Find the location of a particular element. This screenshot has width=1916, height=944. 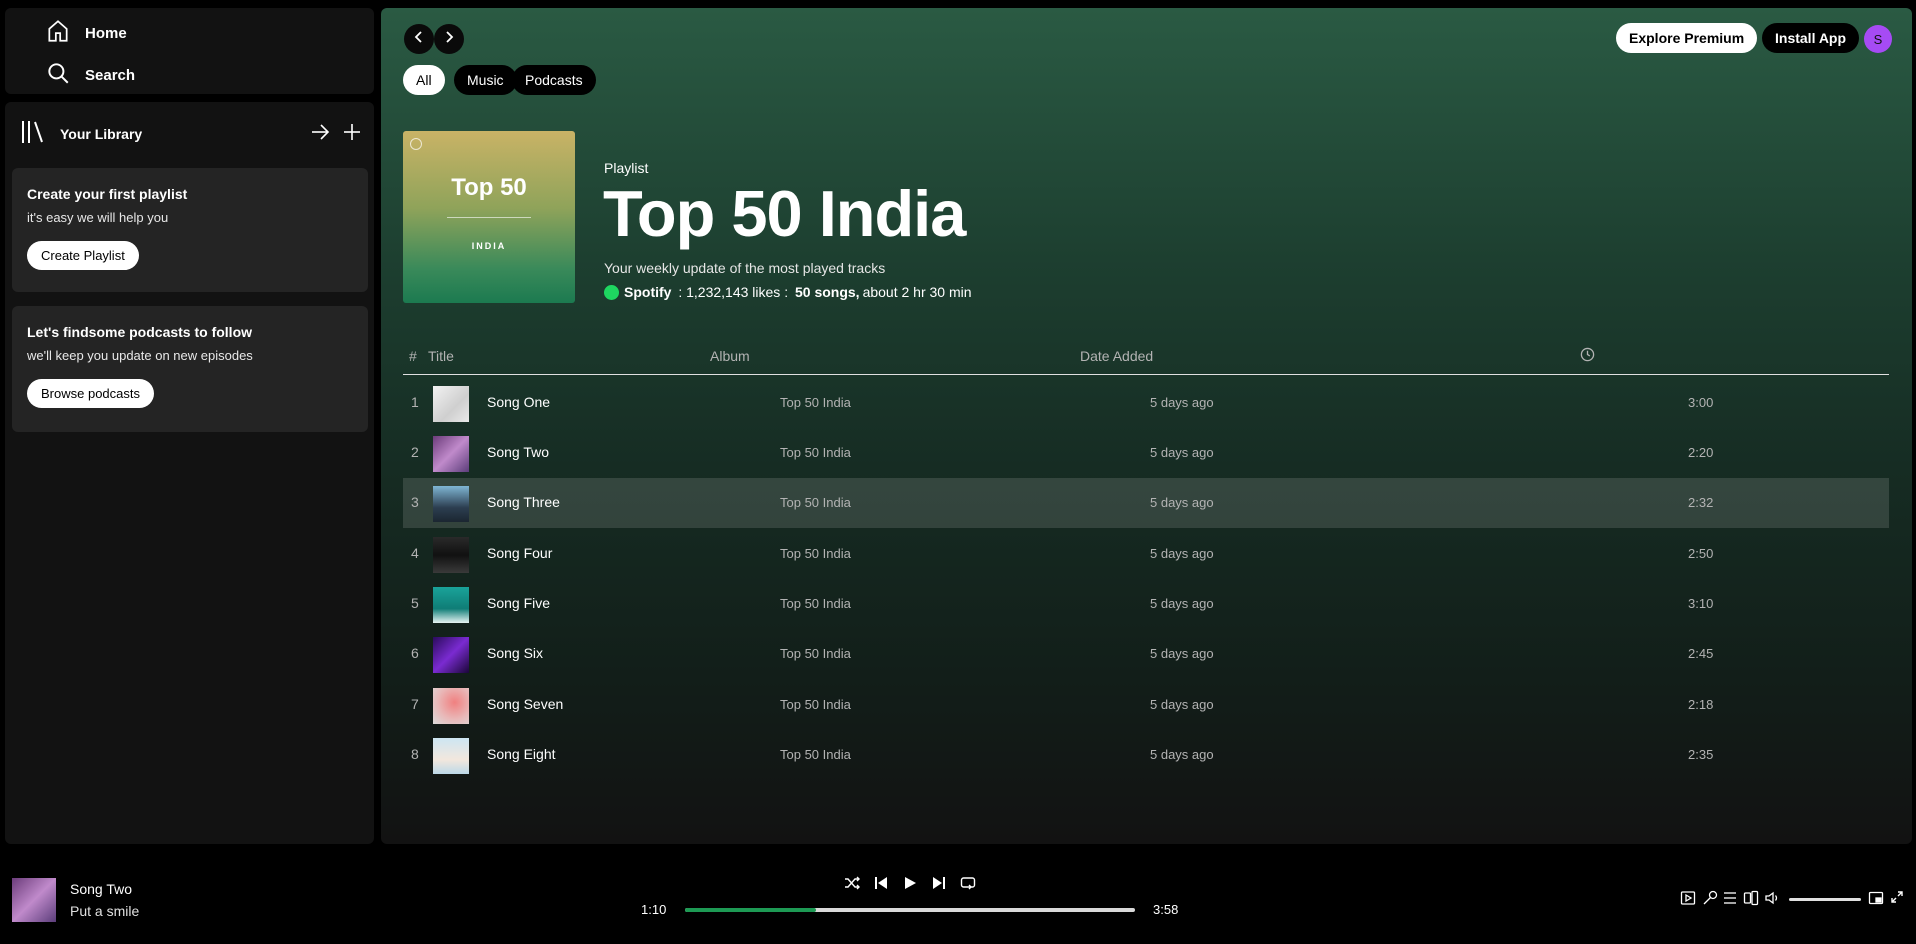

track-duration: 2:20 is located at coordinates (1701, 452).